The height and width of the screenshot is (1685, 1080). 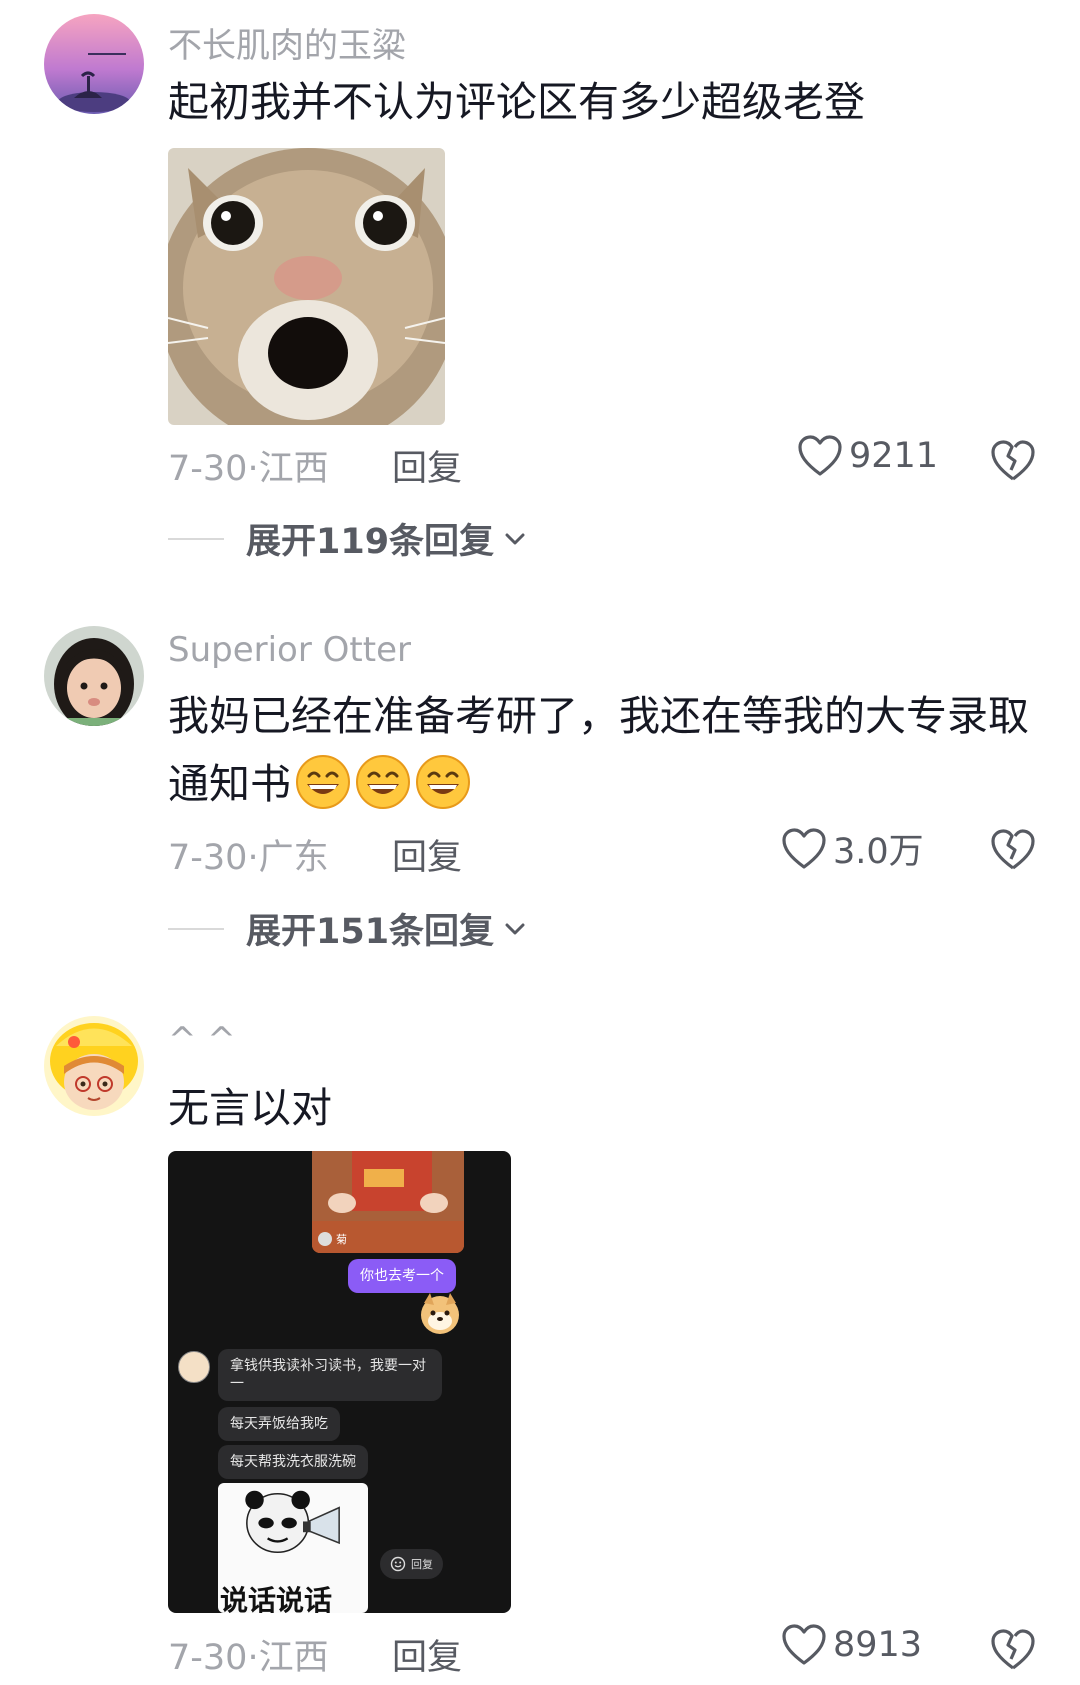 I want to click on smile-icon, so click(x=398, y=1564).